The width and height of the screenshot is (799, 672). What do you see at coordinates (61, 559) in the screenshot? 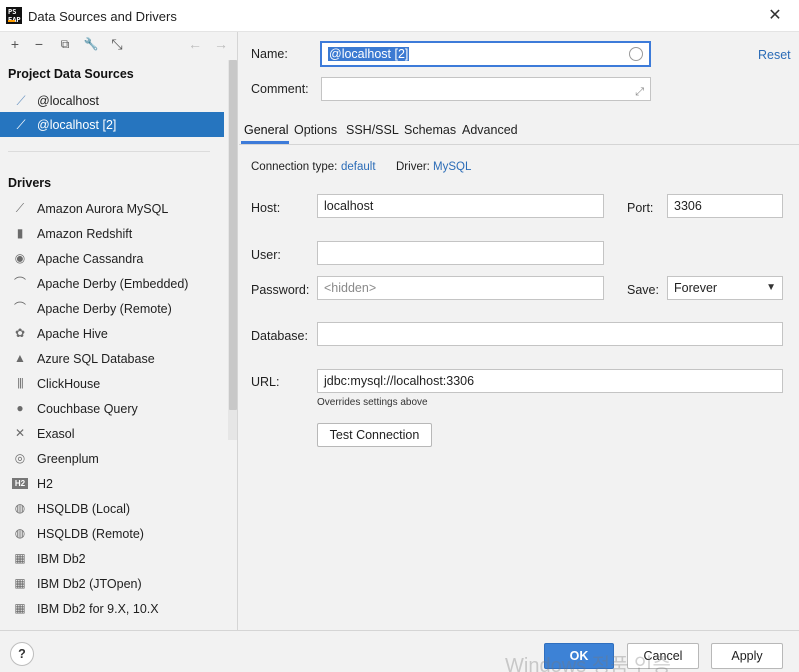
I see `driver-label: IBM Db2` at bounding box center [61, 559].